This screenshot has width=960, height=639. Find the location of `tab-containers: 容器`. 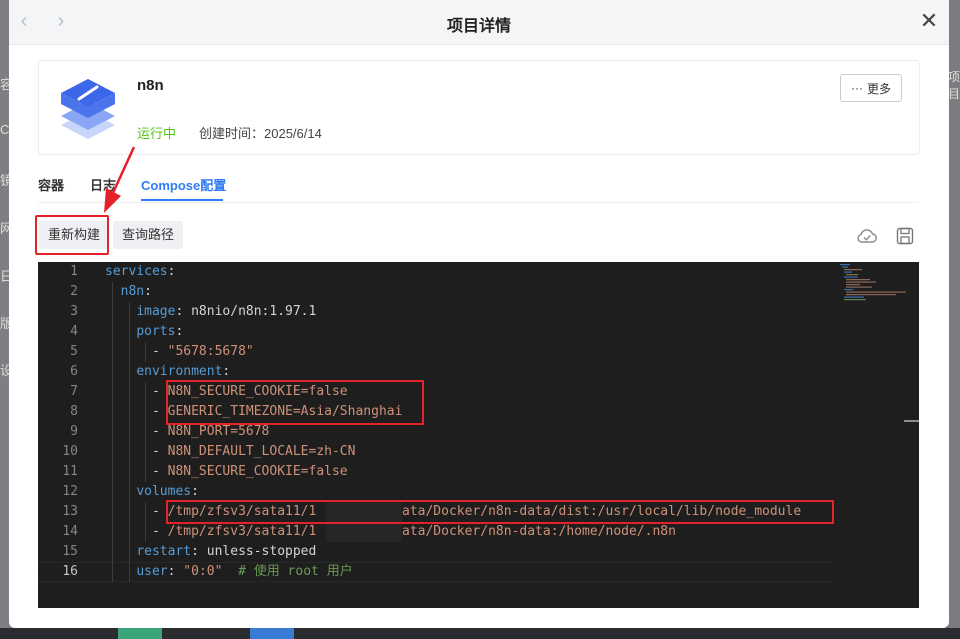

tab-containers: 容器 is located at coordinates (51, 184).